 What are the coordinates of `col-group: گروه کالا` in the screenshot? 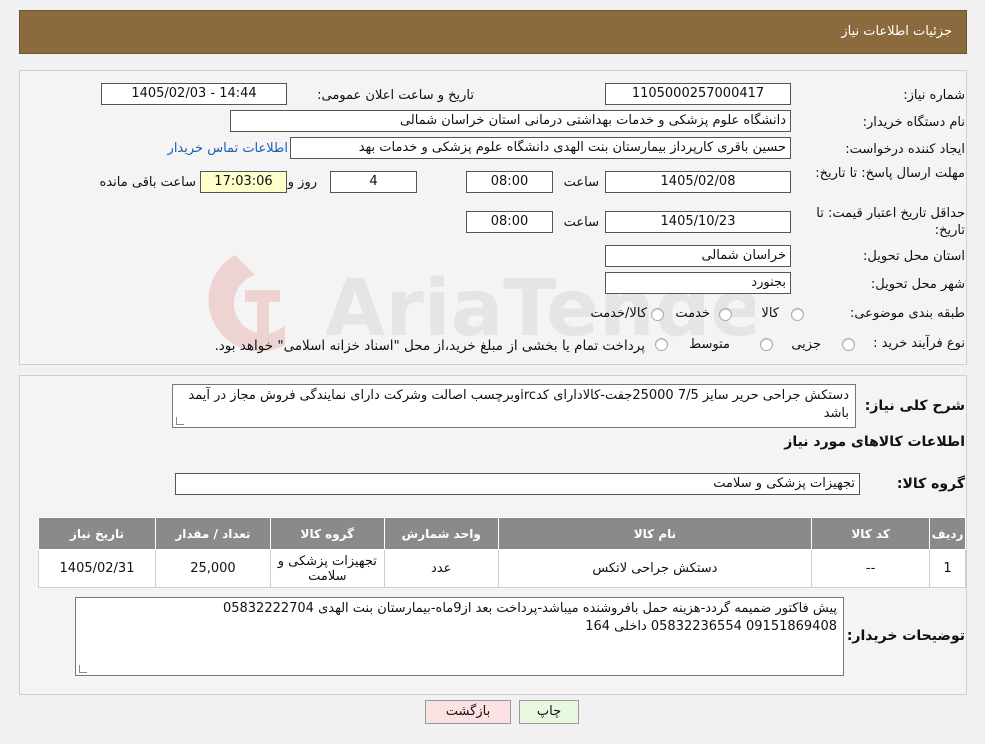 It's located at (327, 533).